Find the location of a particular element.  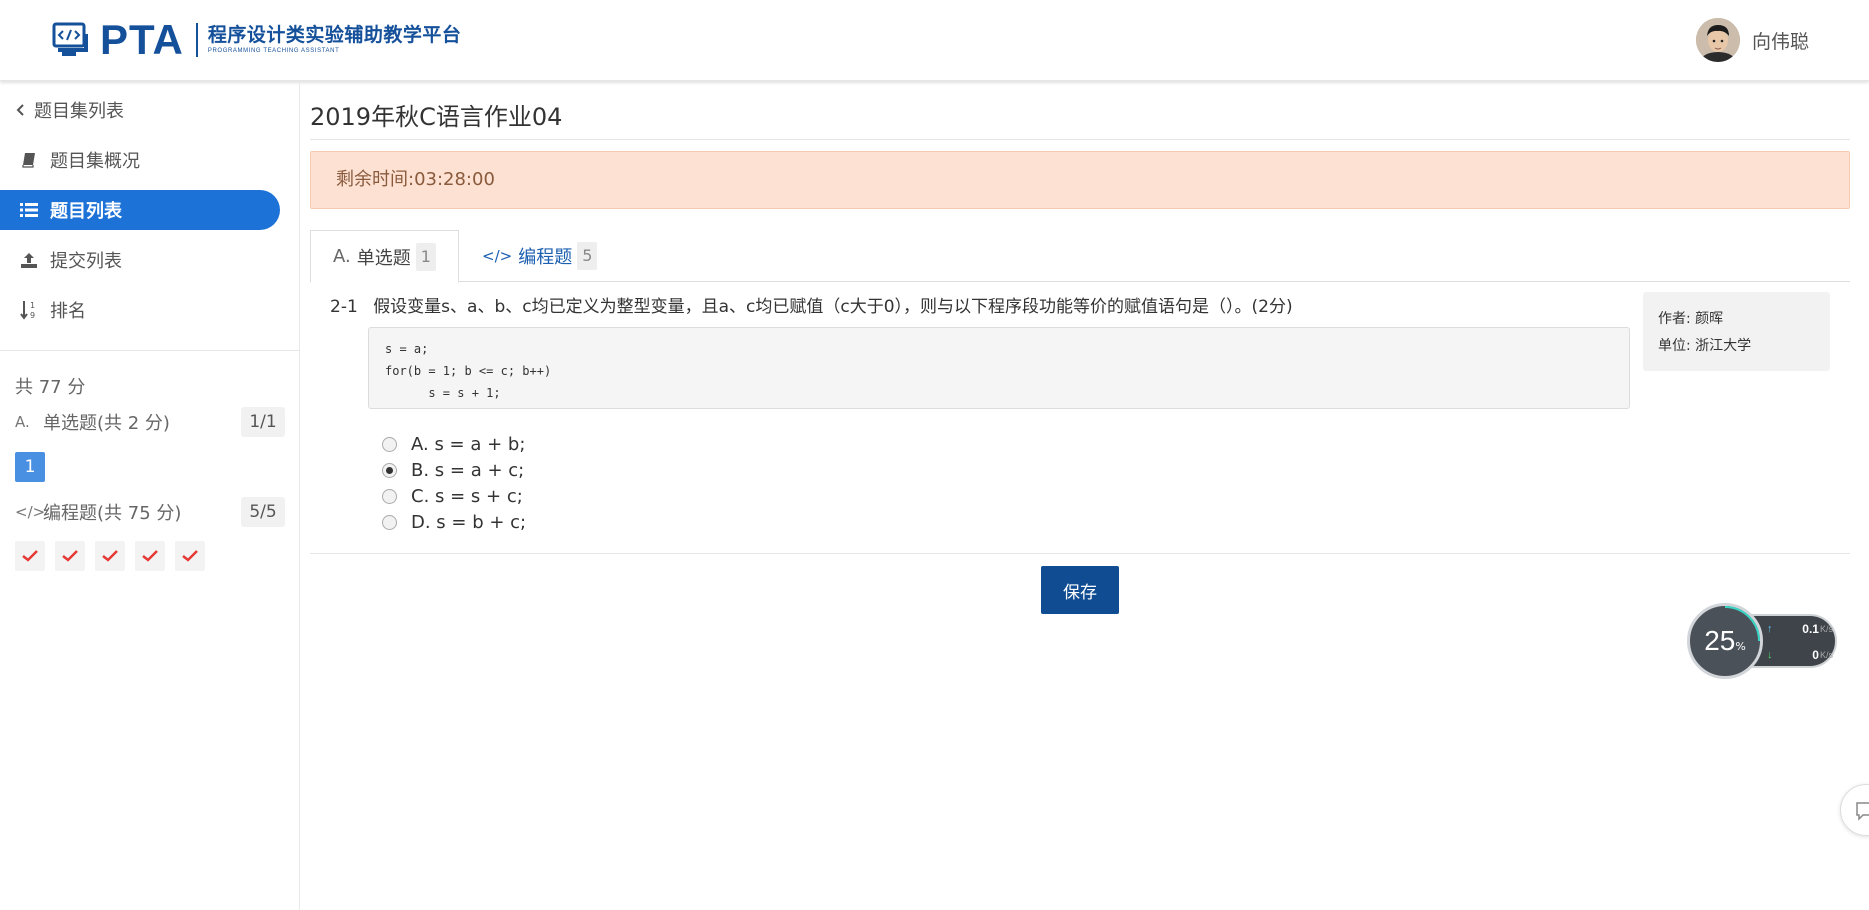

category-single-choice: A. 单选题(共 2 分) 1/1 is located at coordinates (150, 422).